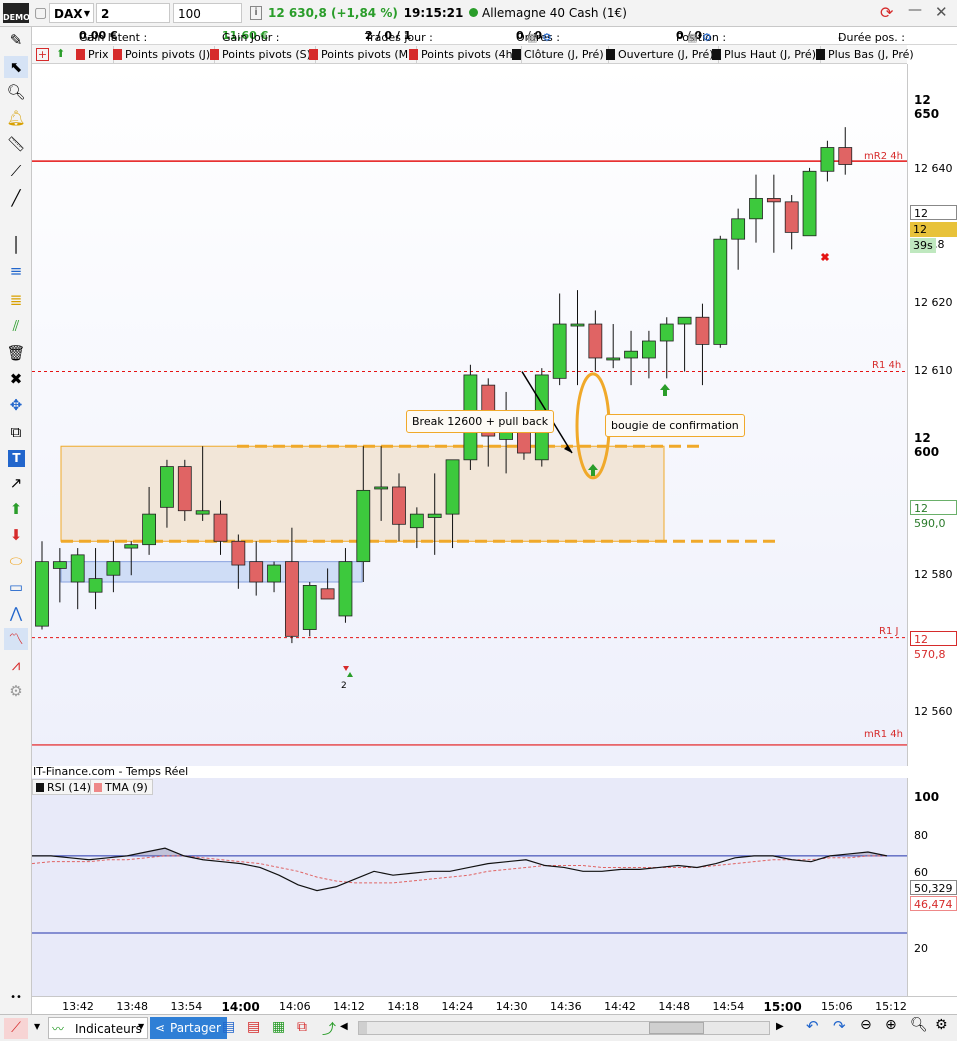  I want to click on r1-4h-label: R1 4h, so click(887, 365).